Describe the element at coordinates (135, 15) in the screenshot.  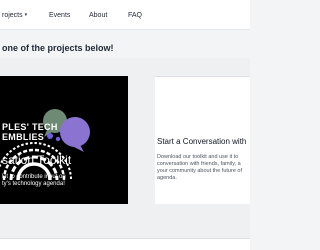
I see `nav-faq-link: FAQ` at that location.